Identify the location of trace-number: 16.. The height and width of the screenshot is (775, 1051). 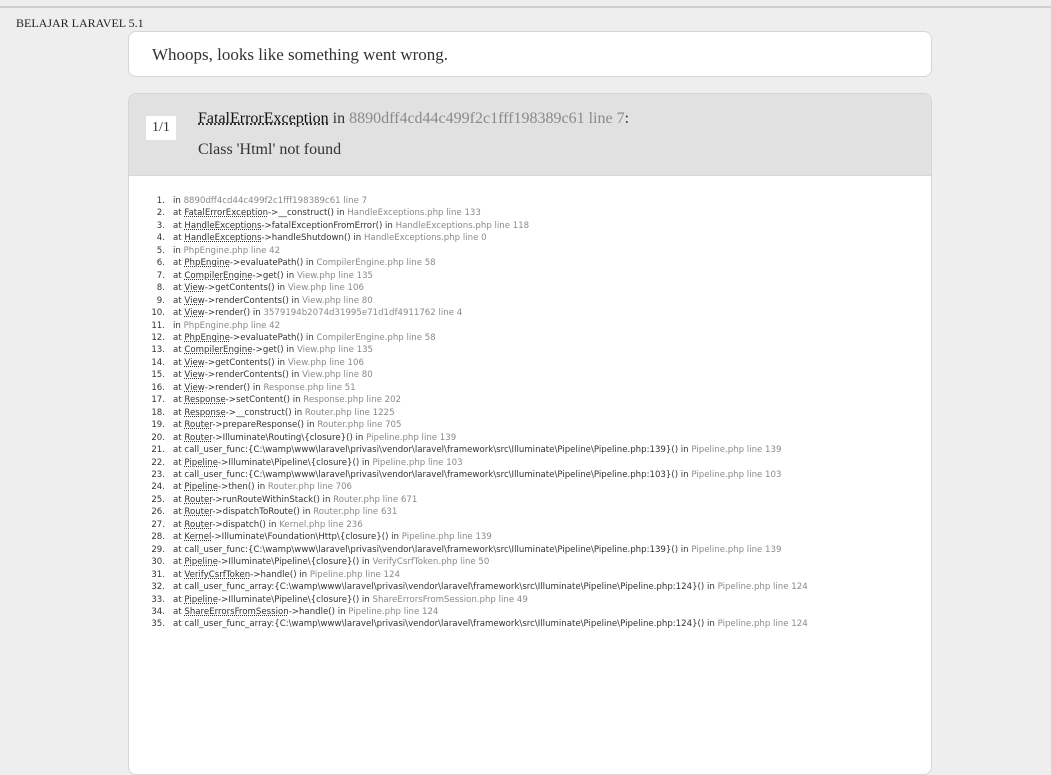
(158, 387).